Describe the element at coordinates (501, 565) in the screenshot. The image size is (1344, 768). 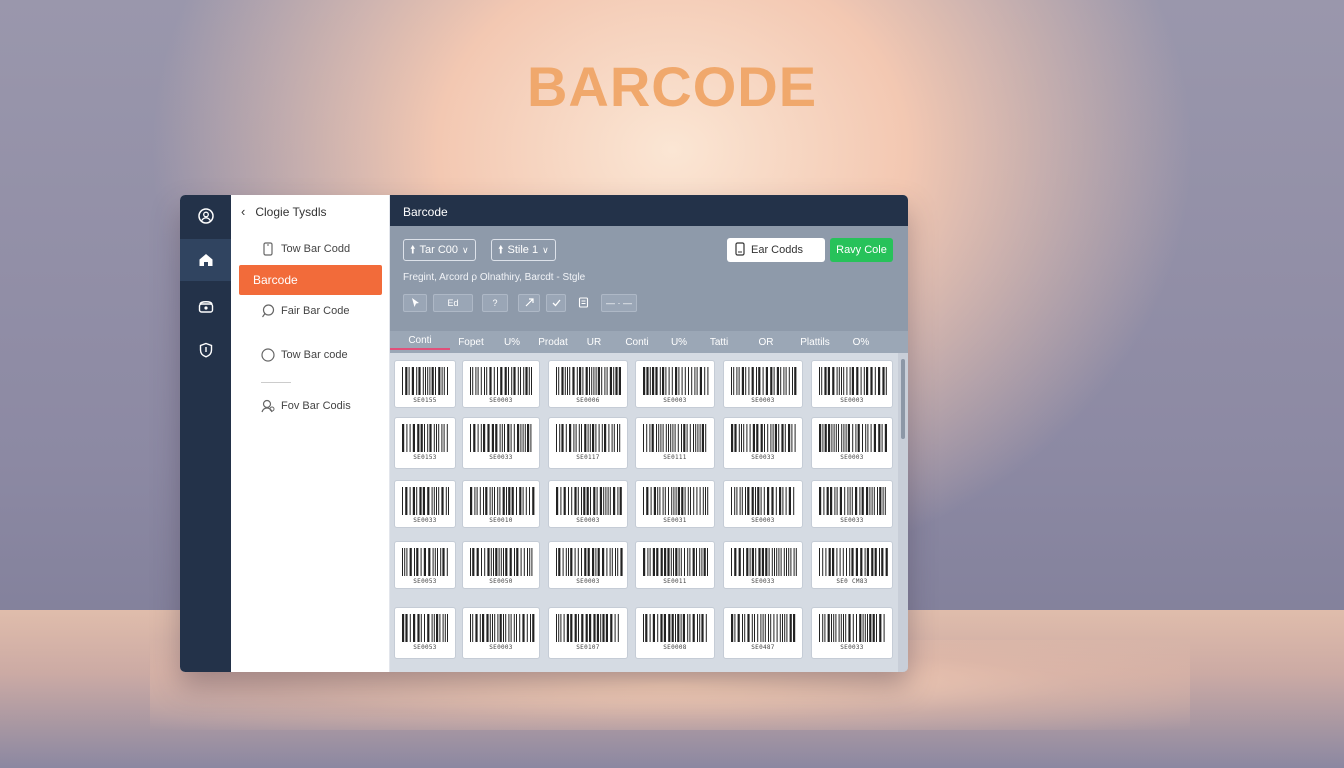
I see `barcode-card: SE0050` at that location.